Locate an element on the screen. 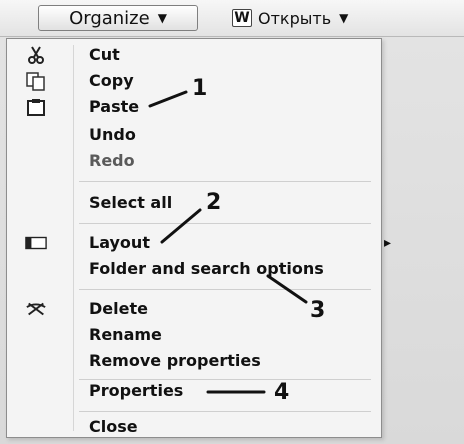 The image size is (464, 444). menu-item-label: Copy is located at coordinates (111, 80).